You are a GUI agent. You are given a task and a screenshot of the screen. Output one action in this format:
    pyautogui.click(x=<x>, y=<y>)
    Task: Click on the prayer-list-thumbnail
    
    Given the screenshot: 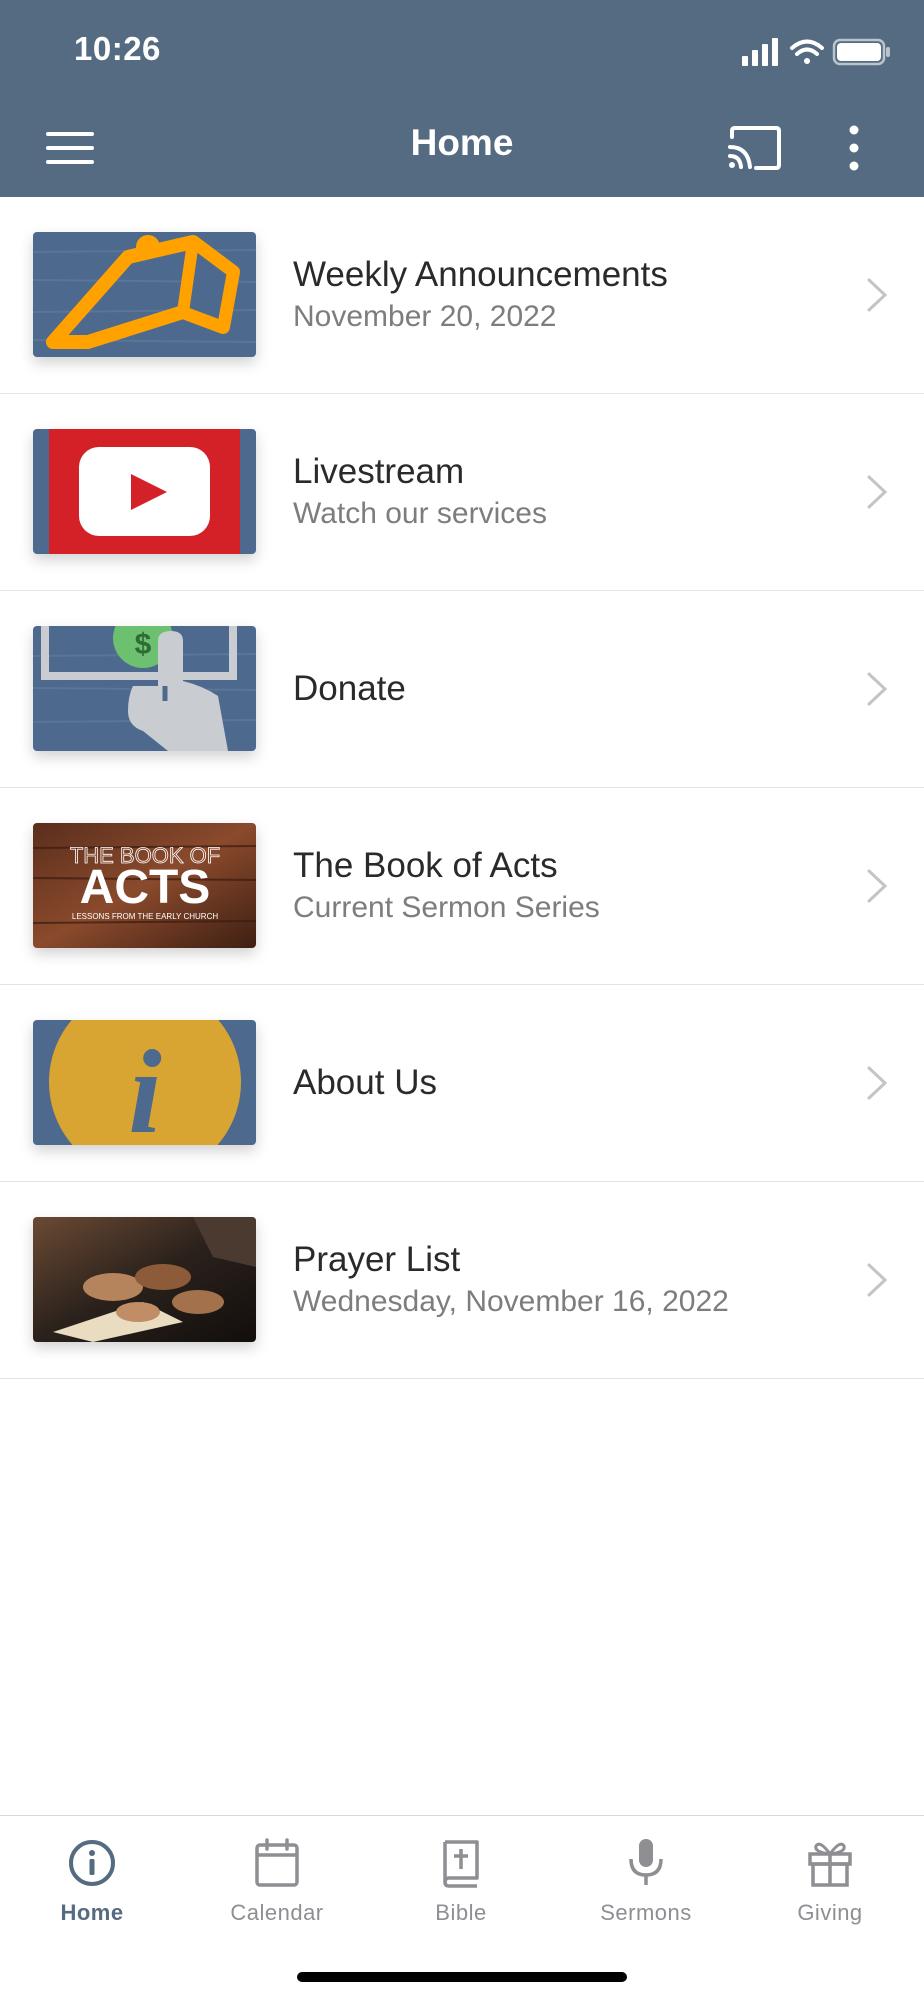 What is the action you would take?
    pyautogui.click(x=144, y=1279)
    